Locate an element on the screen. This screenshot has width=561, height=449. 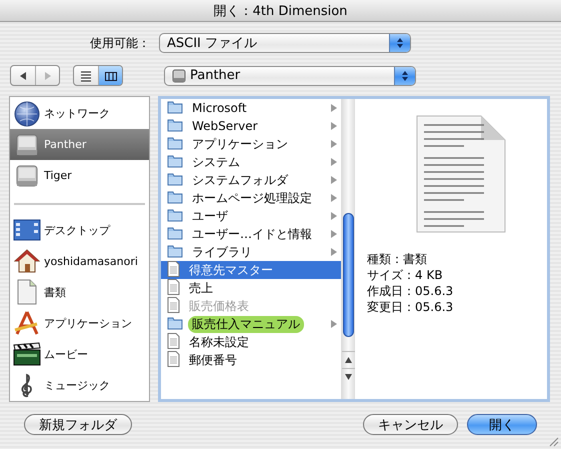
file-info-text: 種類：書類 is located at coordinates (397, 259).